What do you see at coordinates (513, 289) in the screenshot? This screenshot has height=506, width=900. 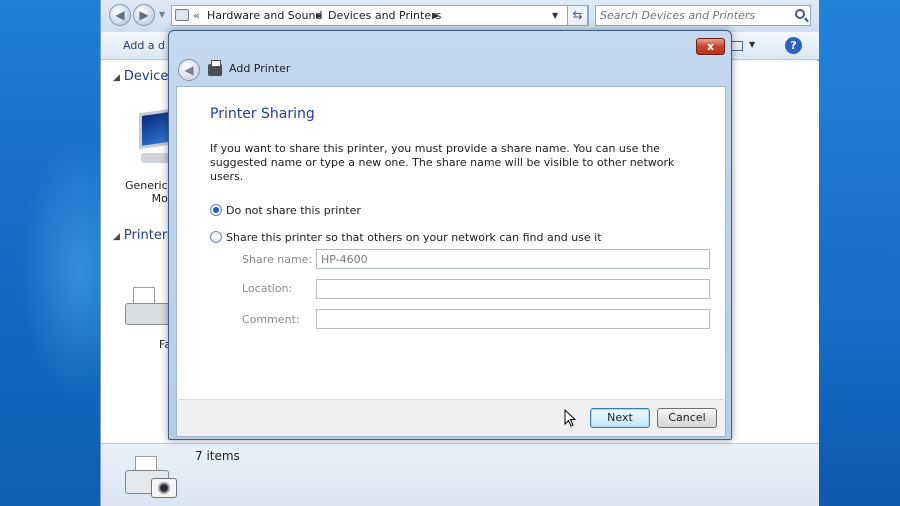 I see `location-field` at bounding box center [513, 289].